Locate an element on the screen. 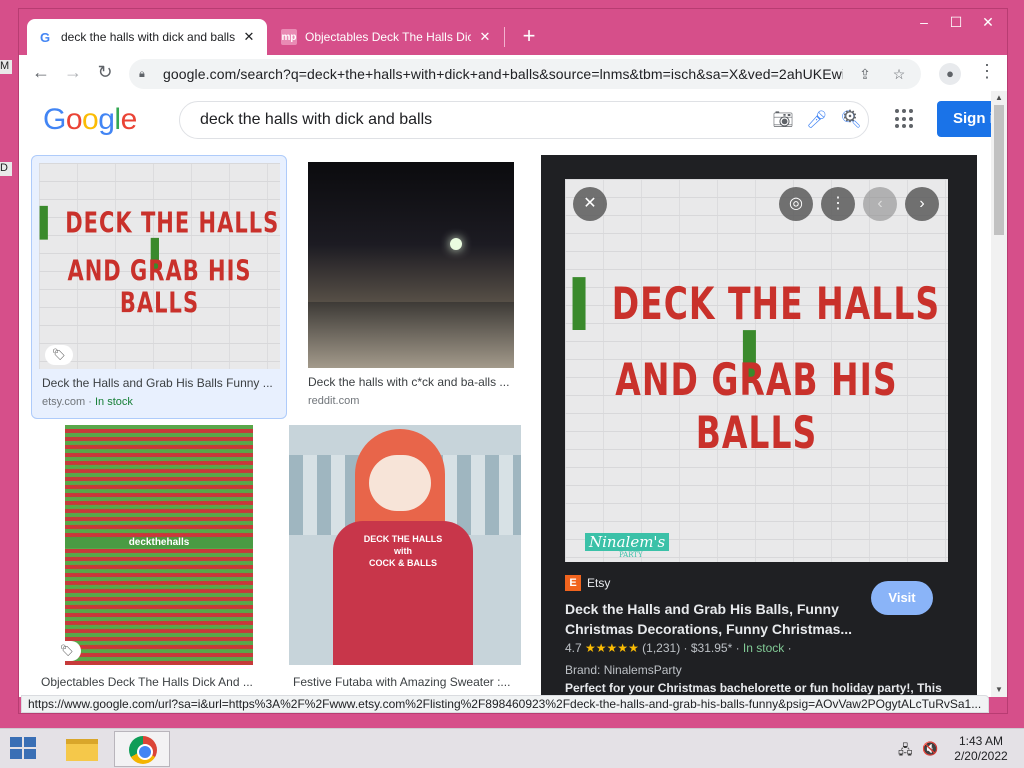 The height and width of the screenshot is (768, 1024). result-thumbnail: deckthehalls is located at coordinates (159, 545).